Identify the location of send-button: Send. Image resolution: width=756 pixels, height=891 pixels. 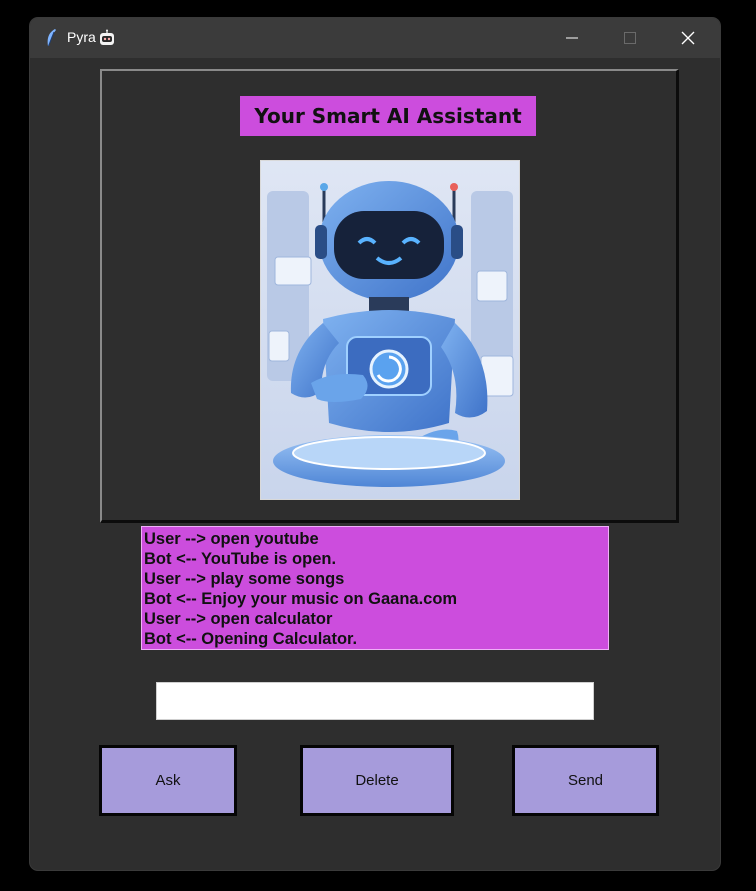
(585, 780).